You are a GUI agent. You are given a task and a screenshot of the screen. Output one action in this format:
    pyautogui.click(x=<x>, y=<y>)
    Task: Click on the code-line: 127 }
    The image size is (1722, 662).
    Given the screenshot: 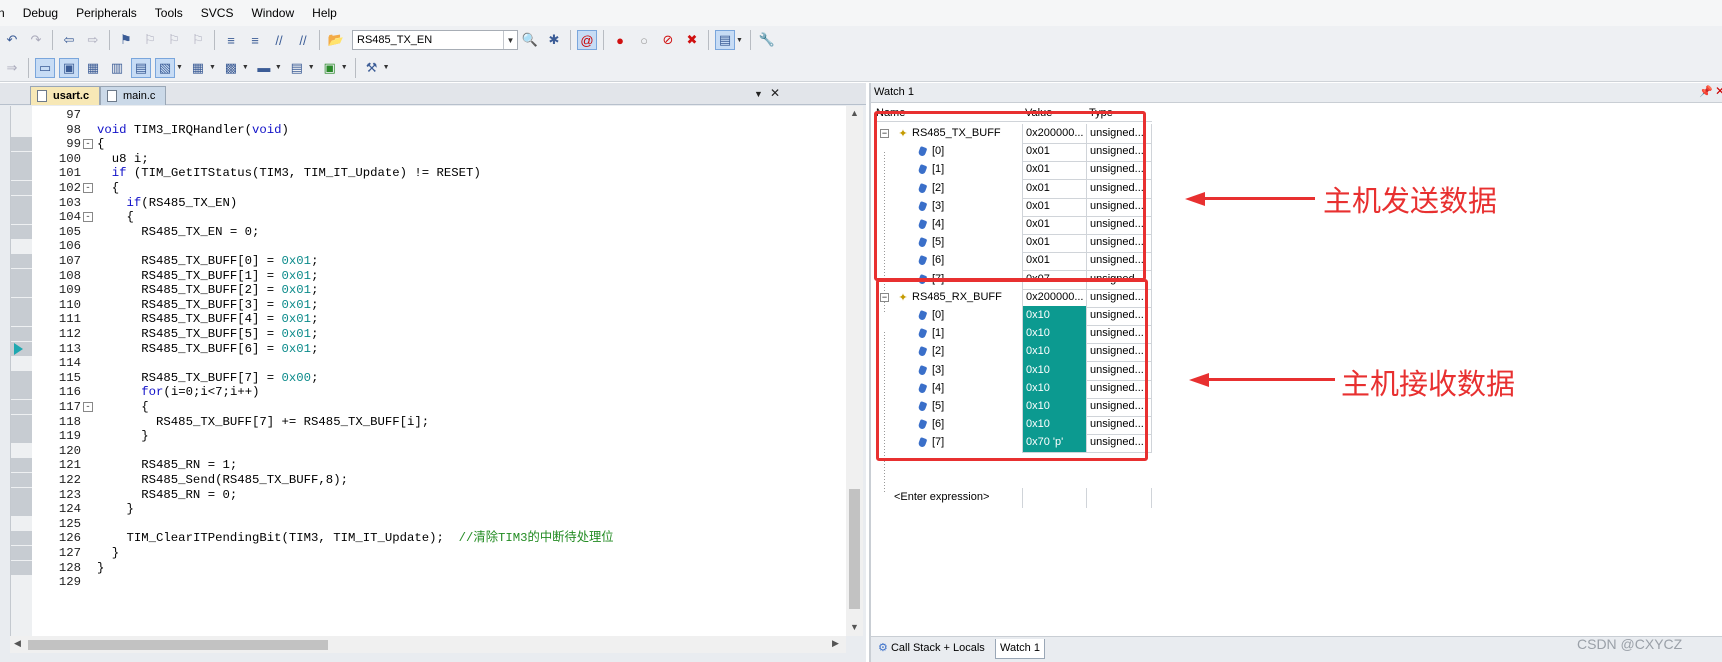 What is the action you would take?
    pyautogui.click(x=428, y=553)
    